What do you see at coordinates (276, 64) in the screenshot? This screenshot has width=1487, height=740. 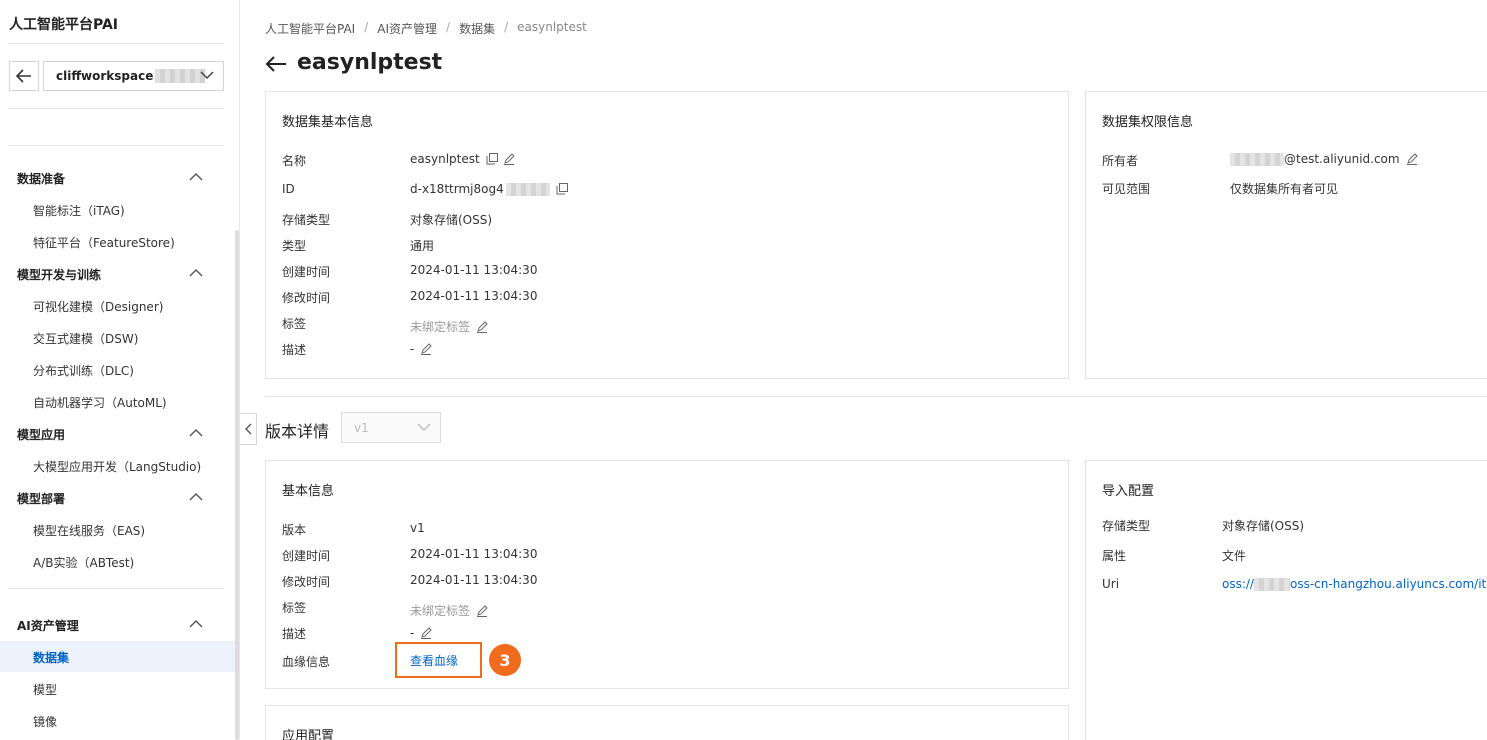 I see `back-arrow-icon` at bounding box center [276, 64].